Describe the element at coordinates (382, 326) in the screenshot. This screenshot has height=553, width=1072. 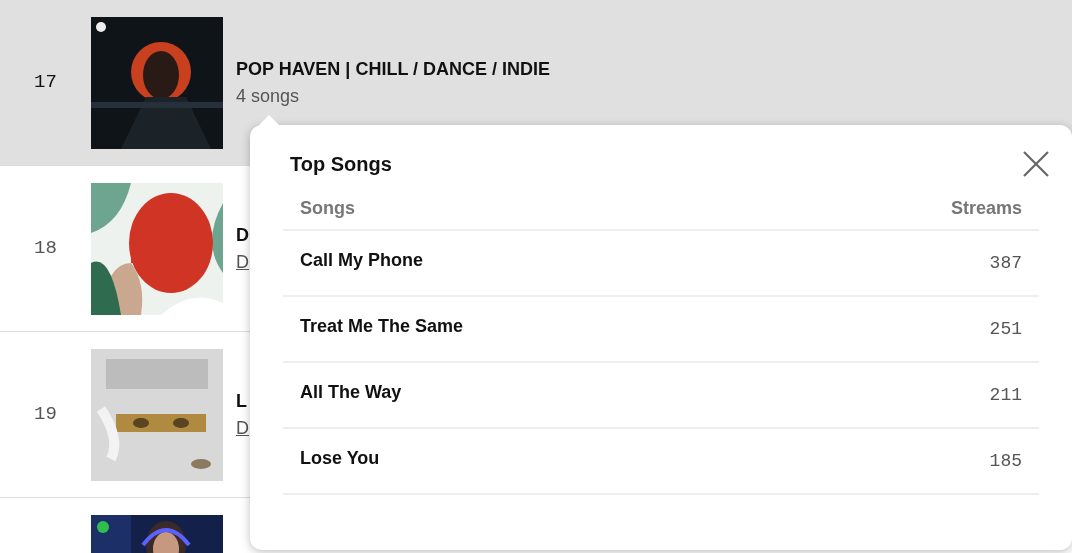
I see `song-title: Treat Me The Same` at that location.